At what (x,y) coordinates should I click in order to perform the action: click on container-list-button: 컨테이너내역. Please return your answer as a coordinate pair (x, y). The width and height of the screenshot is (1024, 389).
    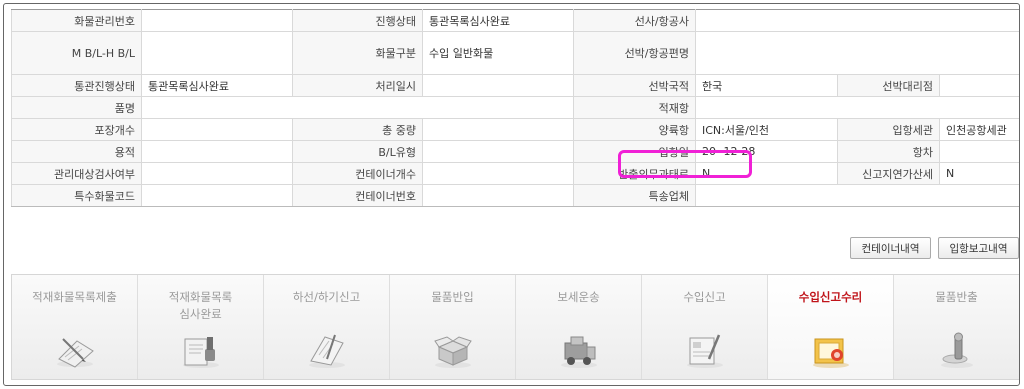
    Looking at the image, I should click on (890, 248).